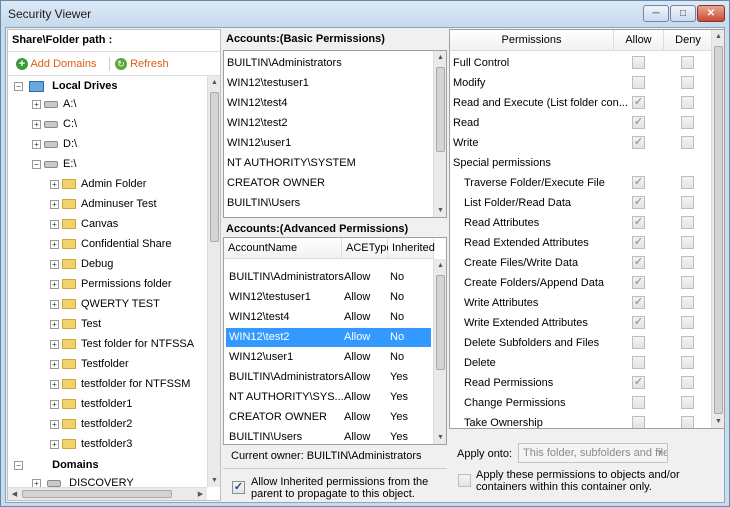 The image size is (730, 507). What do you see at coordinates (91, 404) in the screenshot?
I see `tree-node-folder: + testfolder1` at bounding box center [91, 404].